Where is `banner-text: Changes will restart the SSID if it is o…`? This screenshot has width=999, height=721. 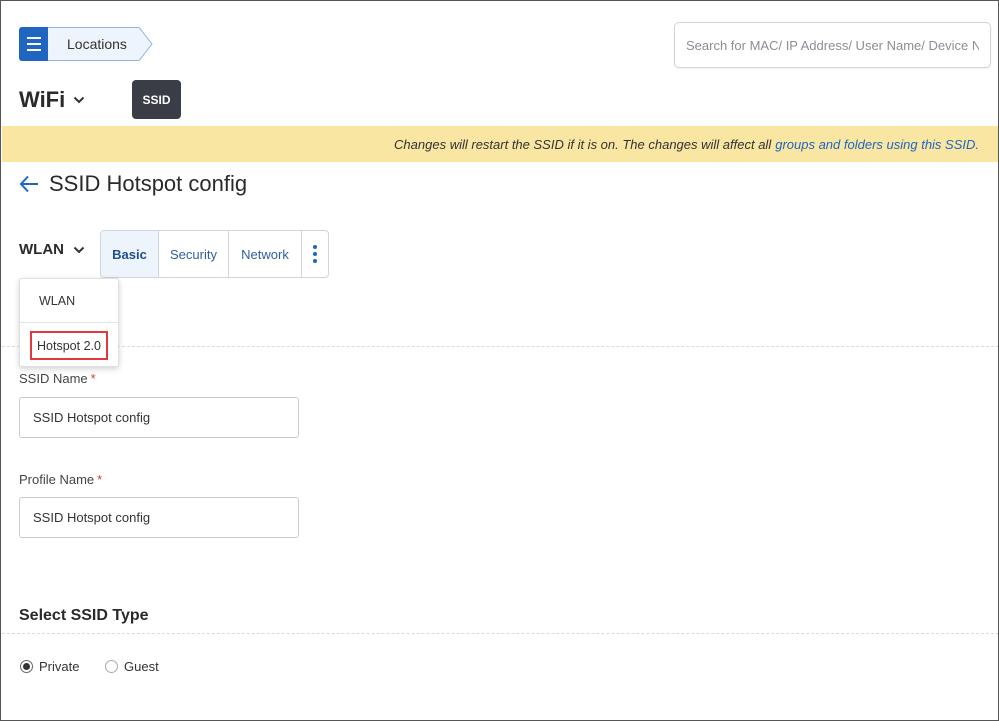 banner-text: Changes will restart the SSID if it is o… is located at coordinates (583, 144).